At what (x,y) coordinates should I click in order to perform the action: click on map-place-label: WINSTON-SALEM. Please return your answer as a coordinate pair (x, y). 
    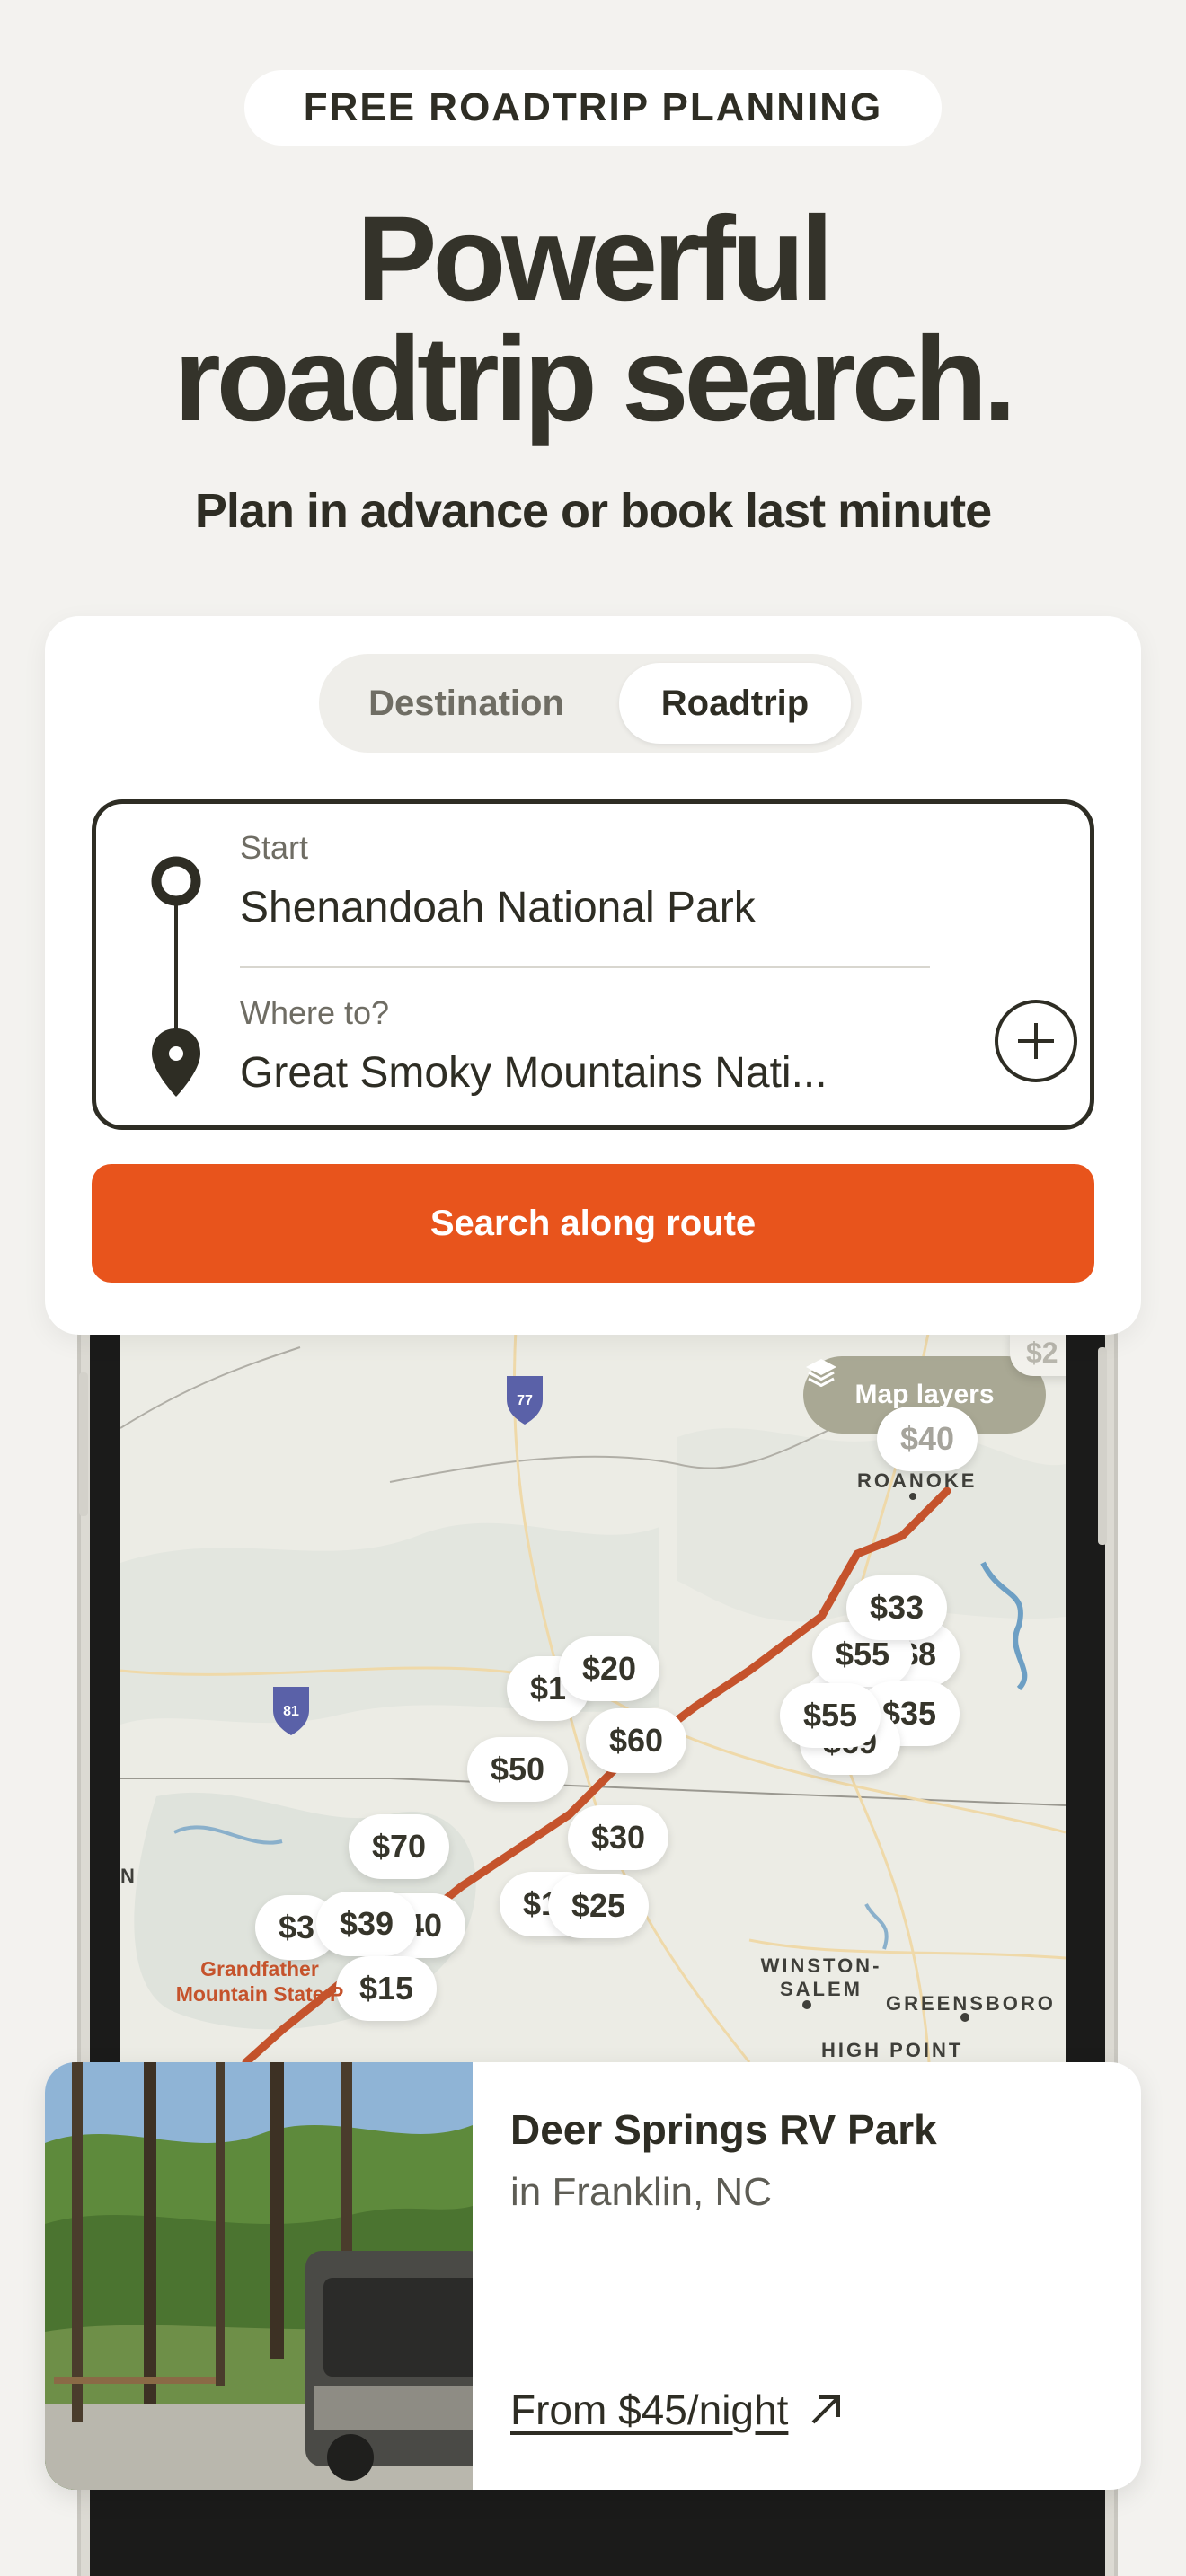
    Looking at the image, I should click on (821, 1977).